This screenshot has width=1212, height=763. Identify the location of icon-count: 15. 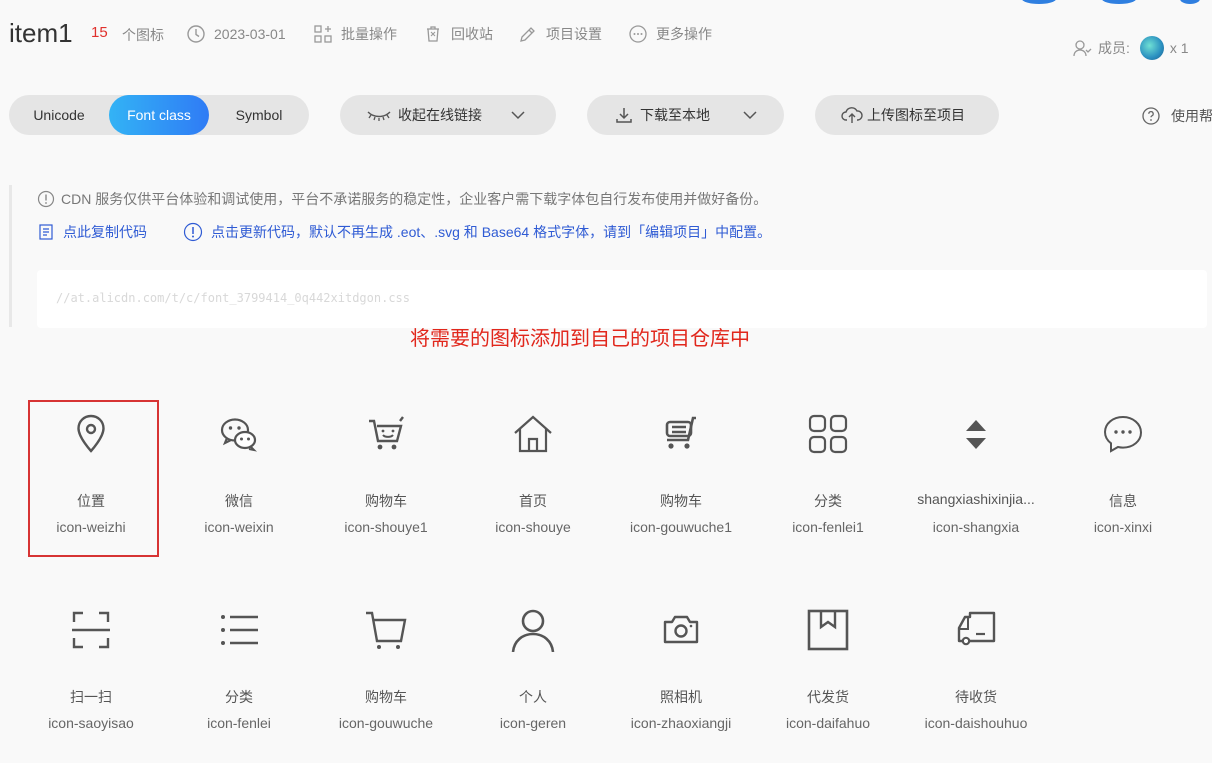
(99, 32).